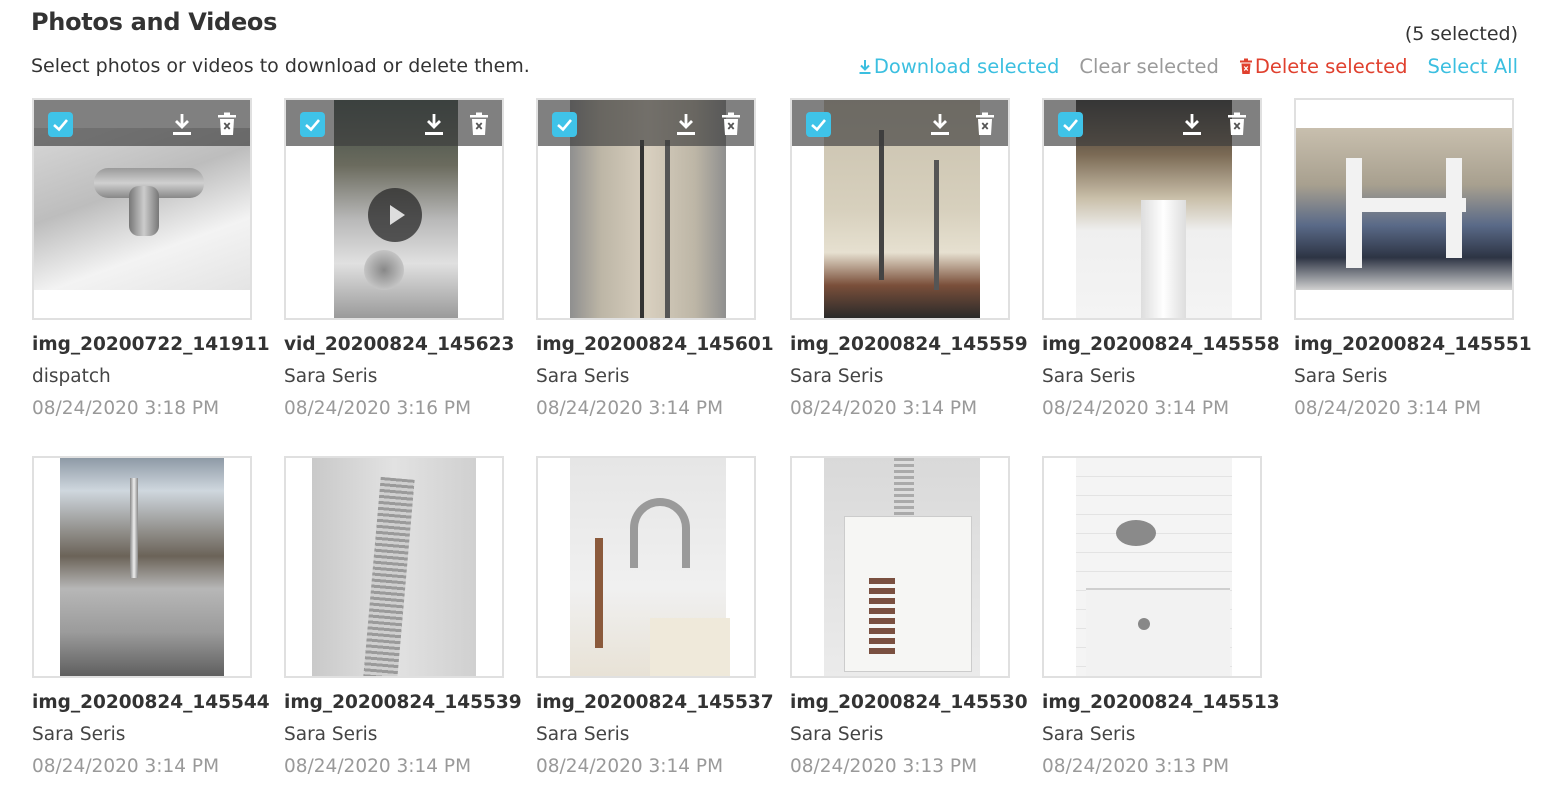 This screenshot has width=1560, height=802. Describe the element at coordinates (966, 66) in the screenshot. I see `download-selected-label: Download selected` at that location.